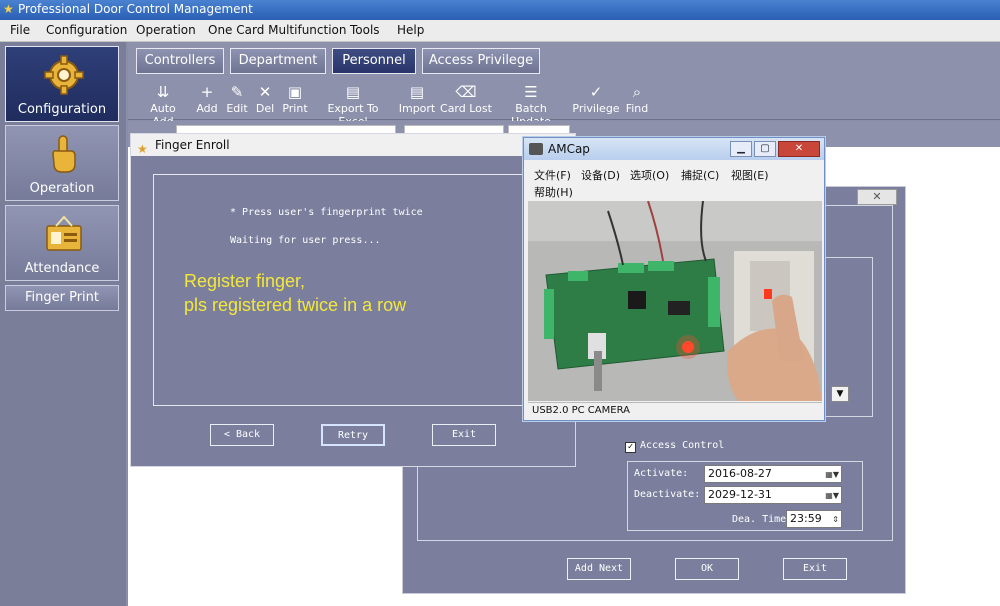  I want to click on batch-update-button: ☰Batch Update, so click(531, 105).